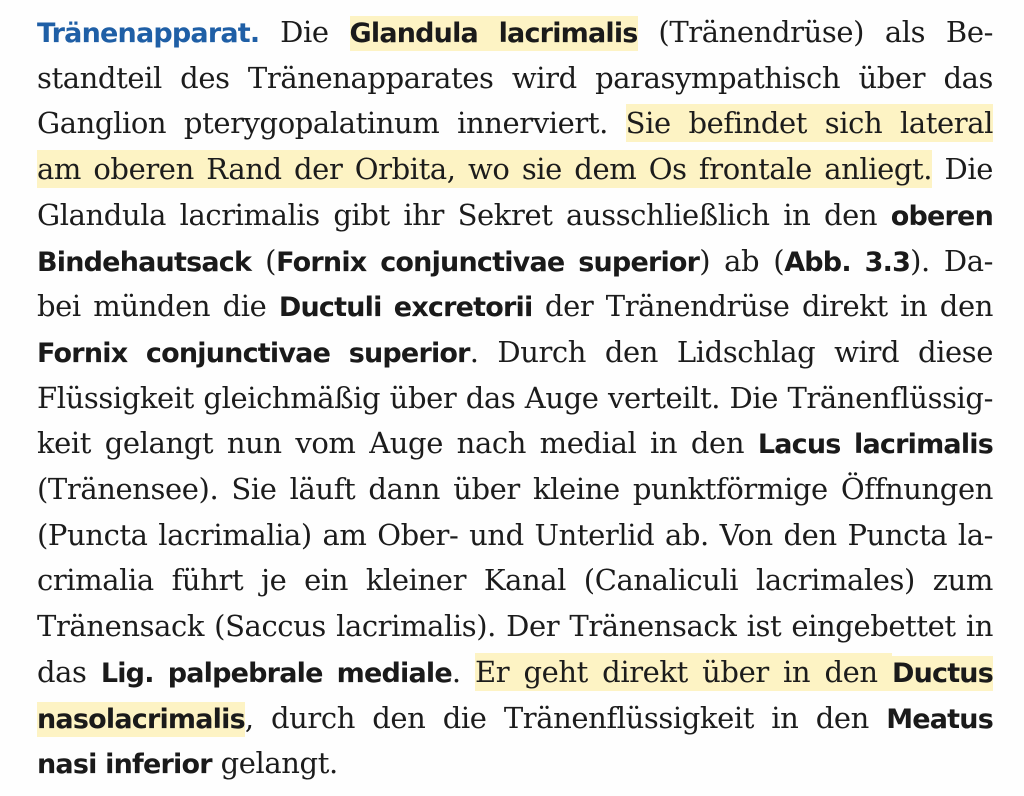 The height and width of the screenshot is (796, 1024). Describe the element at coordinates (148, 33) in the screenshot. I see `section-heading: Tränenapparat.` at that location.